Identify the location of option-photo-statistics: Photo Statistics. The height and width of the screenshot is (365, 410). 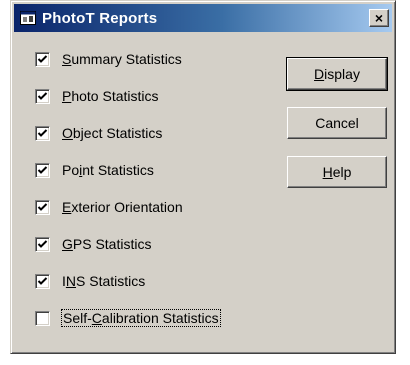
(97, 96).